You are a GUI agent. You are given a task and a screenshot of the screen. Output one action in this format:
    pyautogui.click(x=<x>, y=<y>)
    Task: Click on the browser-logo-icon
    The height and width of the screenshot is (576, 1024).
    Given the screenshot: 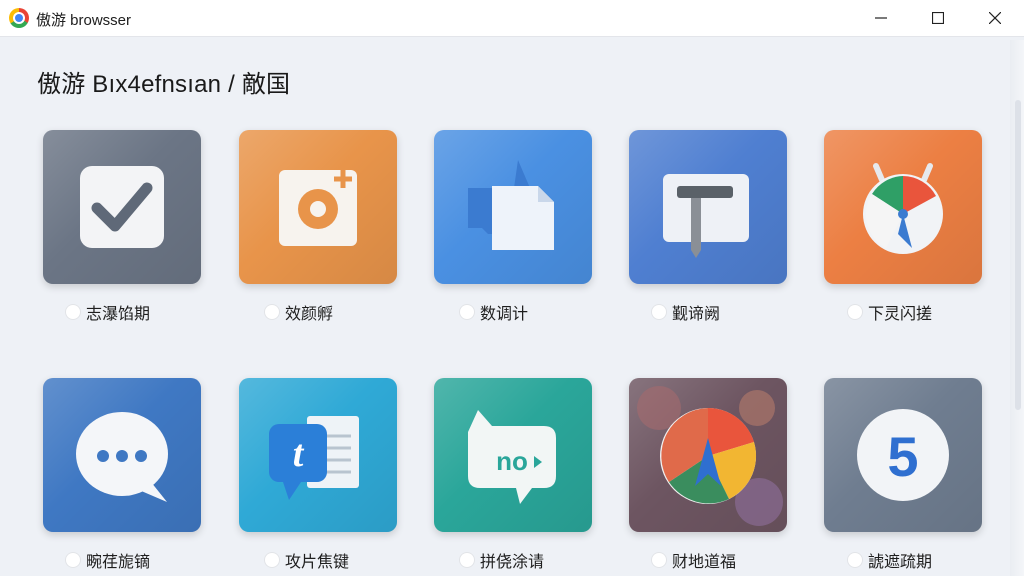 What is the action you would take?
    pyautogui.click(x=19, y=18)
    